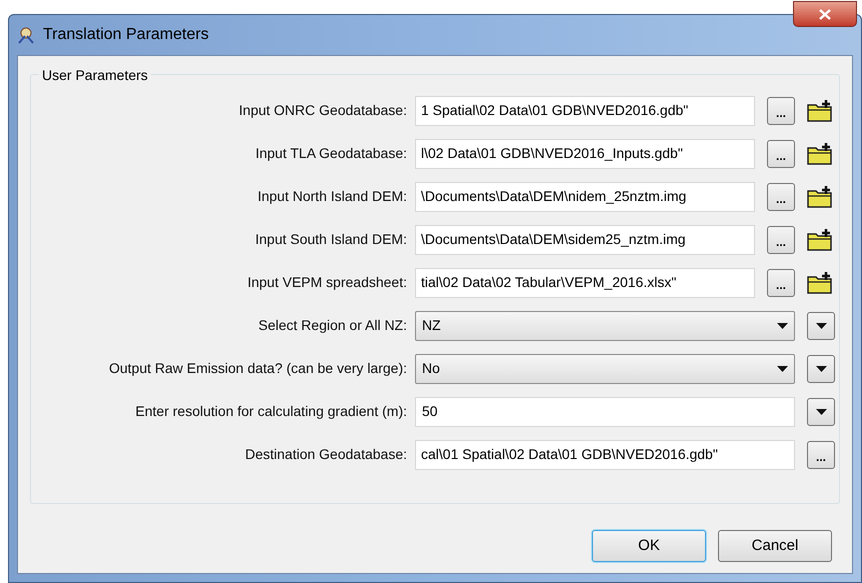  I want to click on parameter-label: Enter resolution for calculating gradient (m):, so click(271, 411).